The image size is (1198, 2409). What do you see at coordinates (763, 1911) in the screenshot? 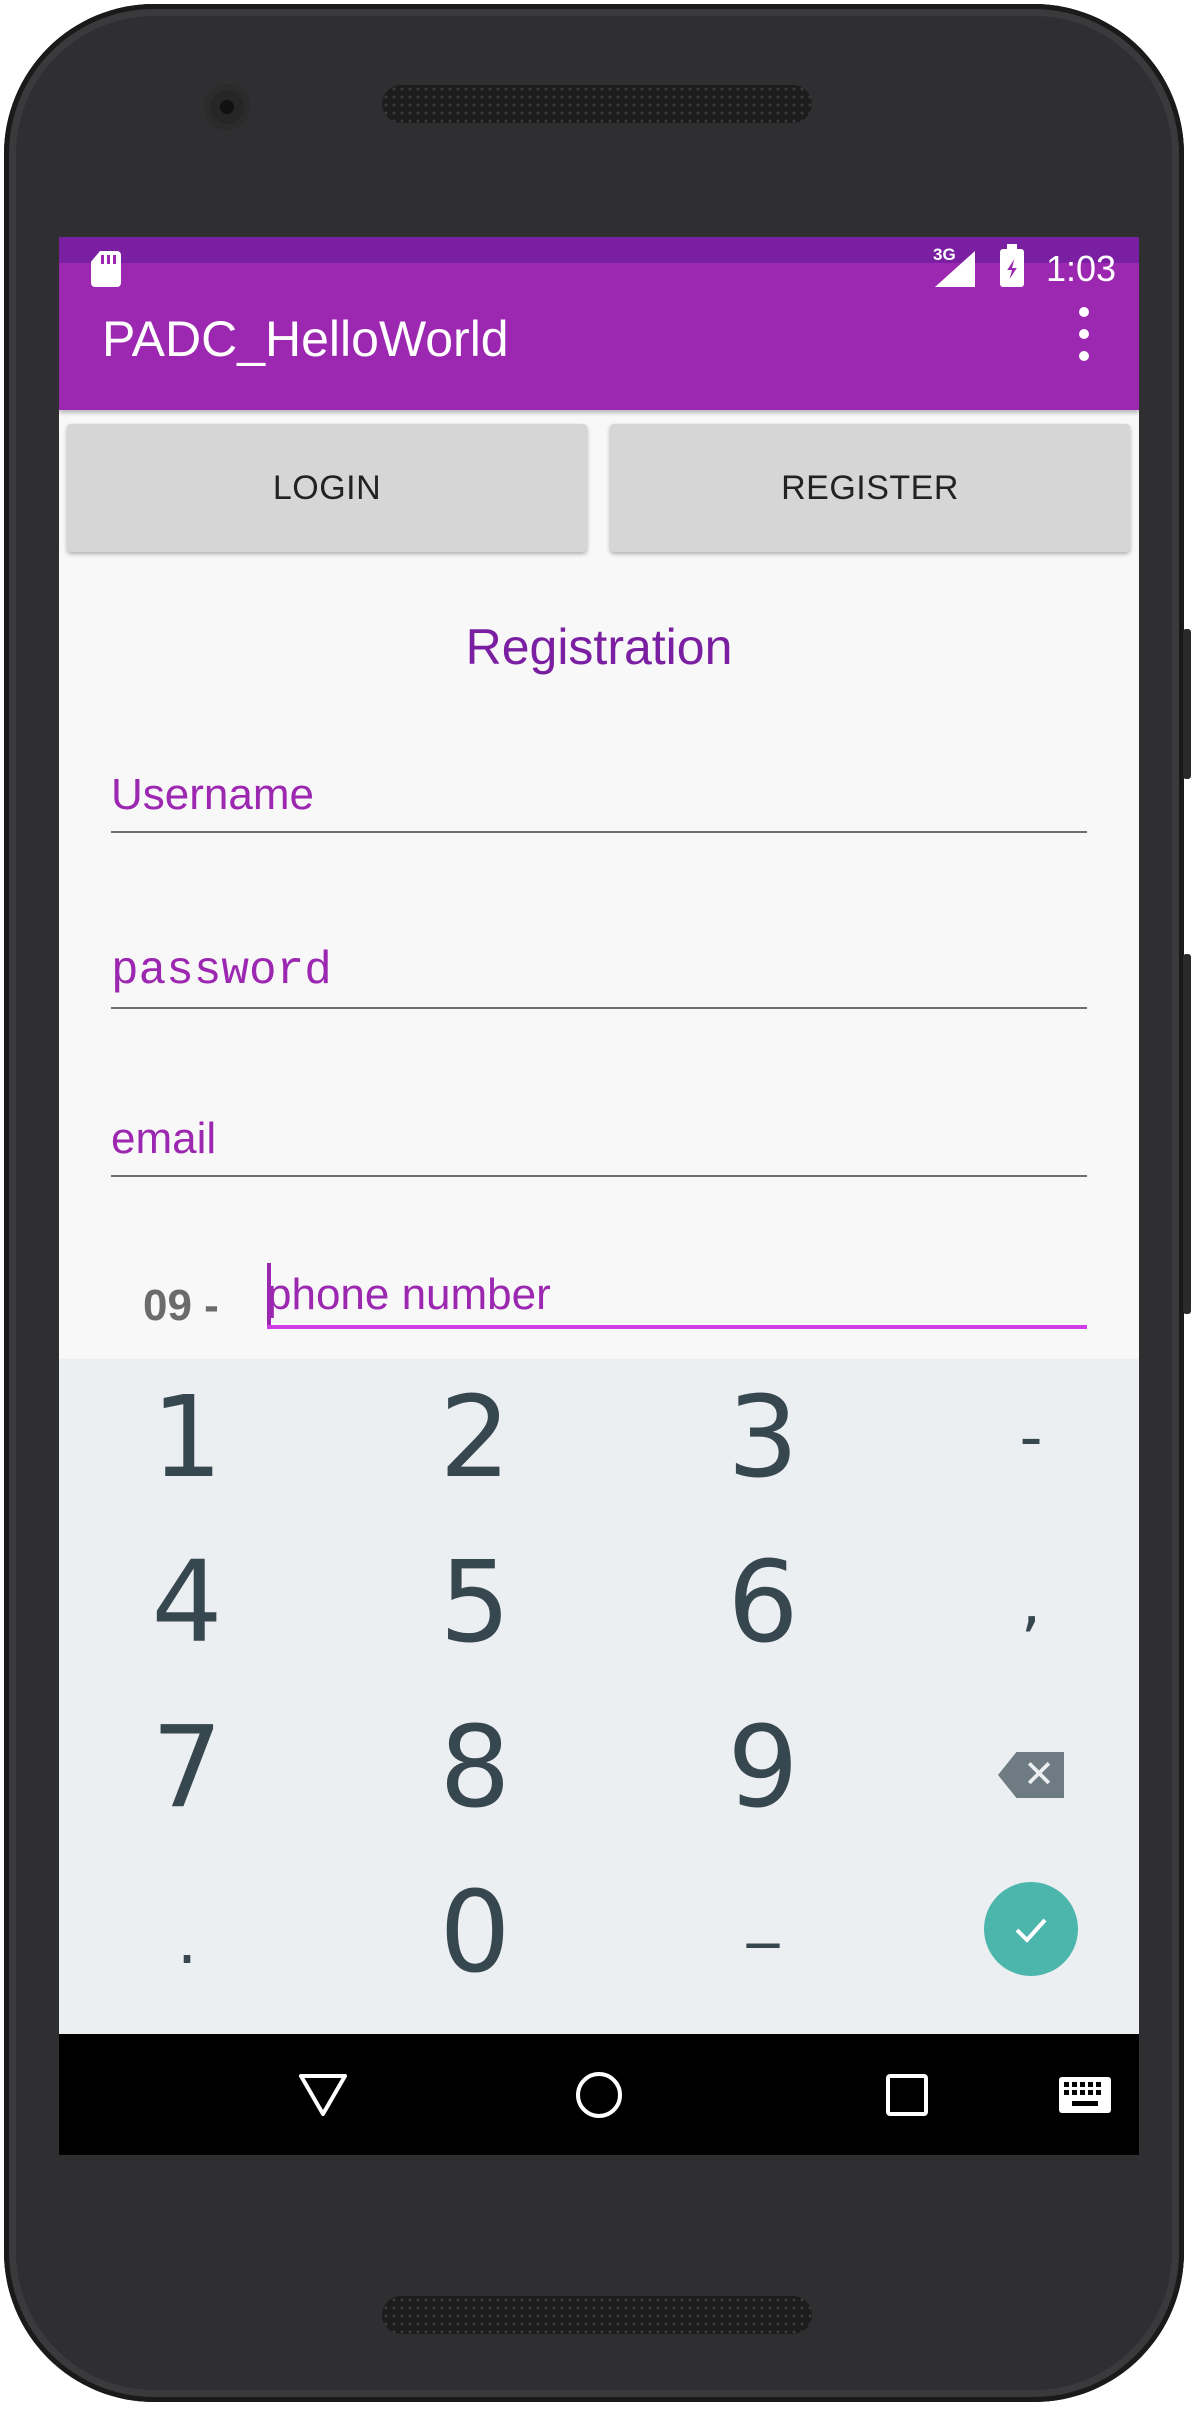
I see `key-underscore: _` at bounding box center [763, 1911].